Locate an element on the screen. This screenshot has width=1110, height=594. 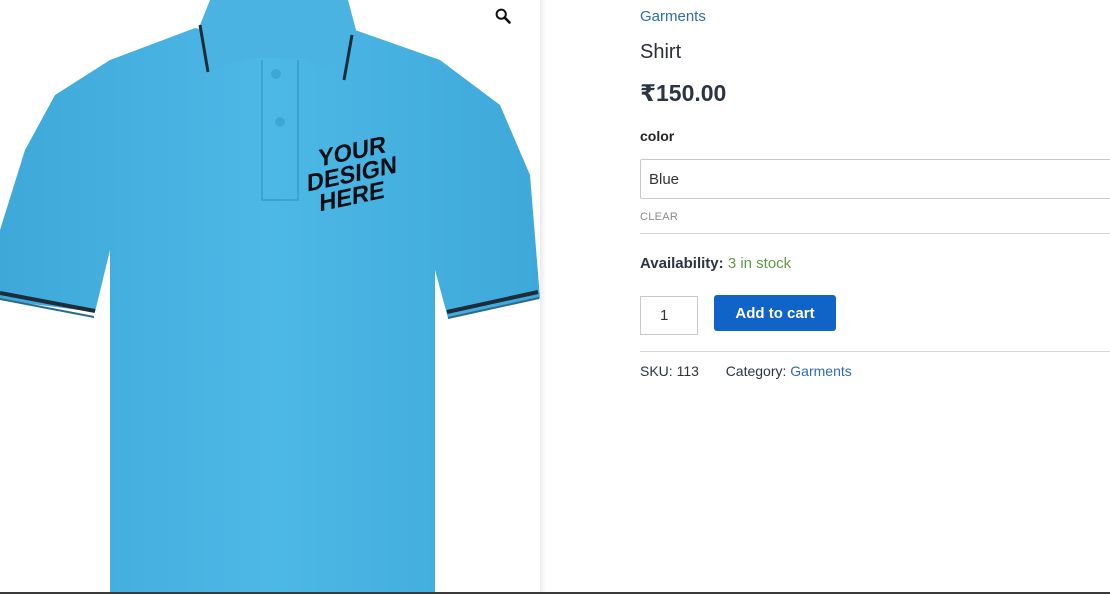
zoom-magnifier-icon is located at coordinates (503, 16).